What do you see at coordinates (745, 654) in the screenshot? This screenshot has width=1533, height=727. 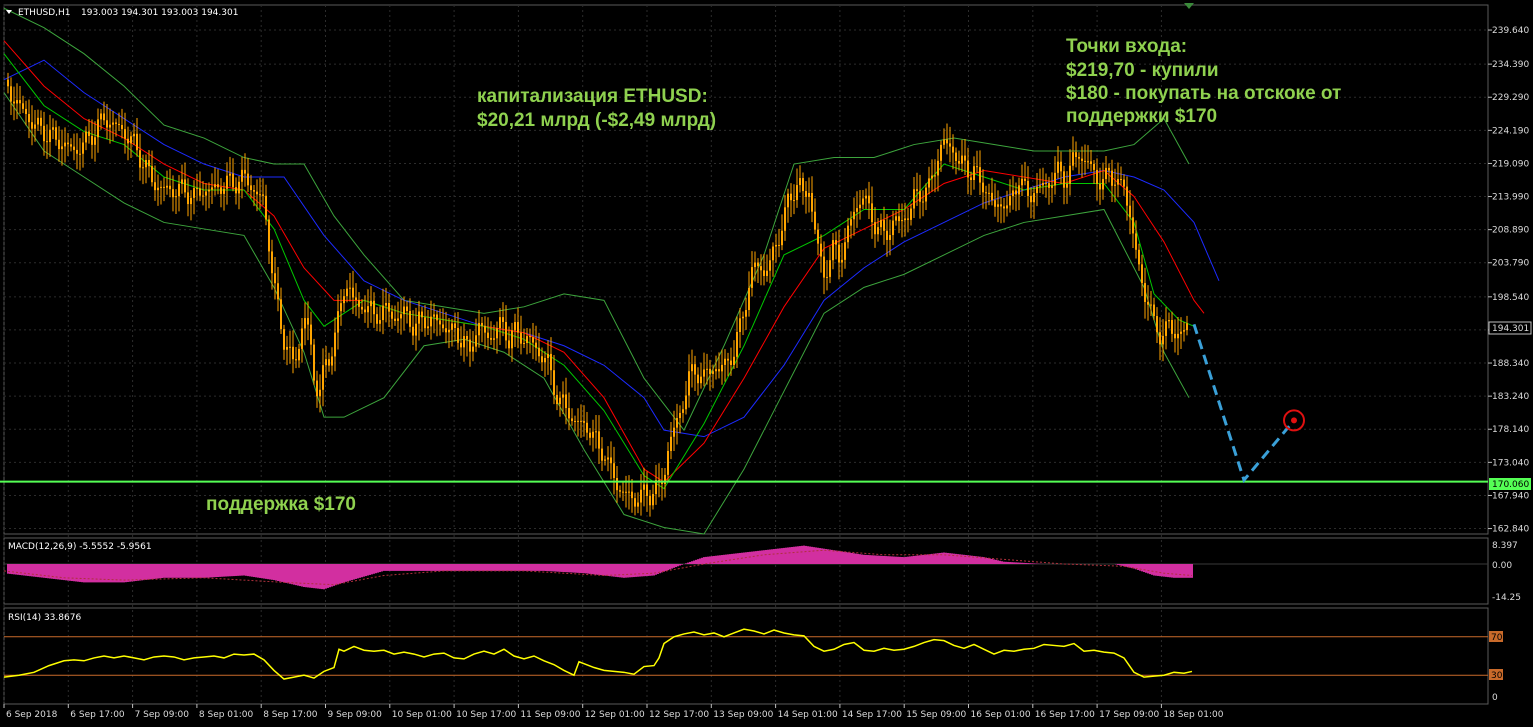 I see `rsi-panel` at bounding box center [745, 654].